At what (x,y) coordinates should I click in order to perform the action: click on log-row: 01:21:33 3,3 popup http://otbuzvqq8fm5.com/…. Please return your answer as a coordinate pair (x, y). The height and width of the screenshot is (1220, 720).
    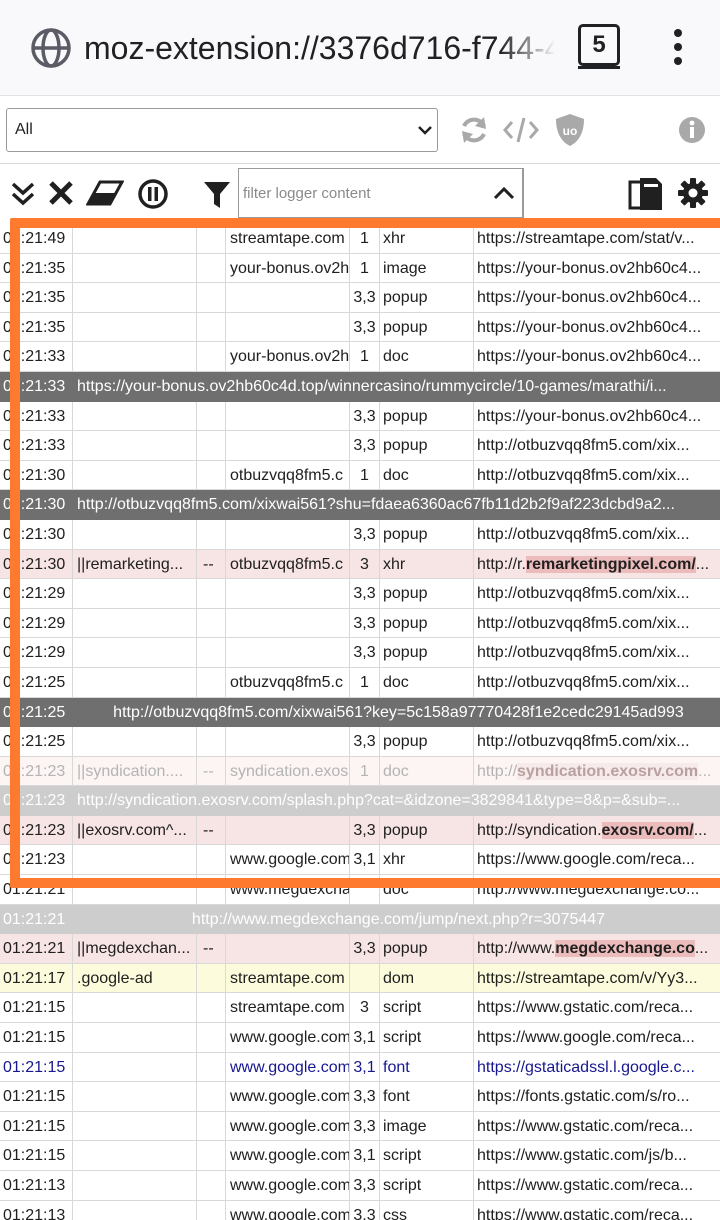
    Looking at the image, I should click on (360, 446).